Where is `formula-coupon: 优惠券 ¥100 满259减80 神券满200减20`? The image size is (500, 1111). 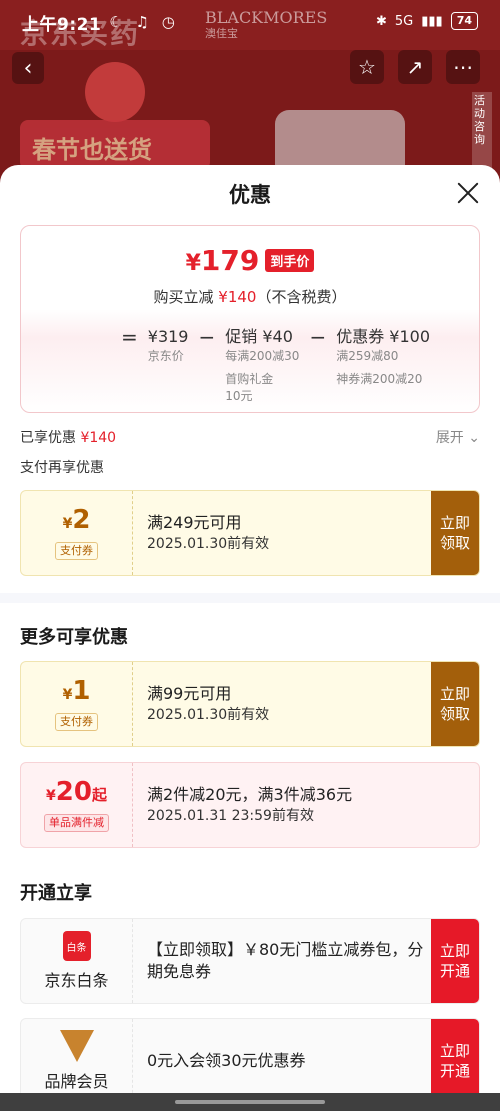 formula-coupon: 优惠券 ¥100 满259减80 神券满200减20 is located at coordinates (383, 356).